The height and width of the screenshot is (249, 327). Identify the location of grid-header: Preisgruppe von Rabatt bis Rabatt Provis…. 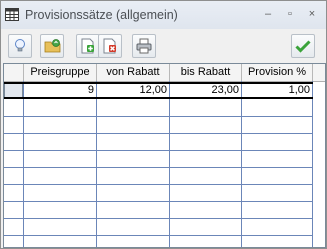
(164, 73).